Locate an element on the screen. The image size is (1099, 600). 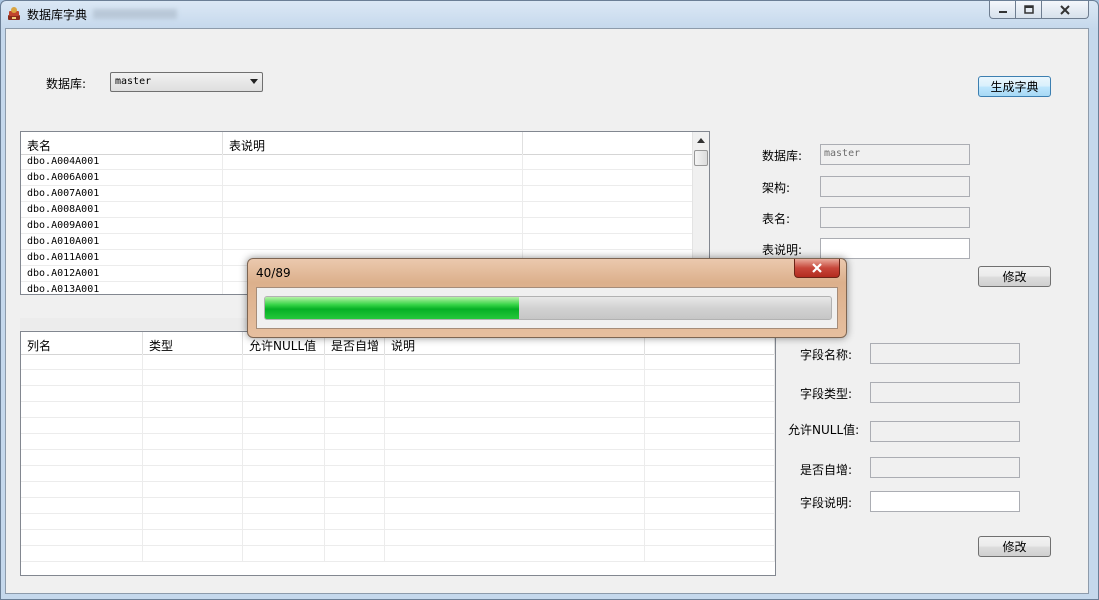
column-header-filler is located at coordinates (608, 143).